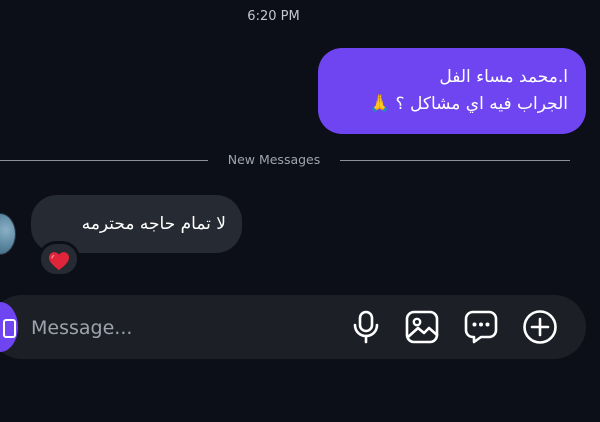  I want to click on gallery-button, so click(422, 327).